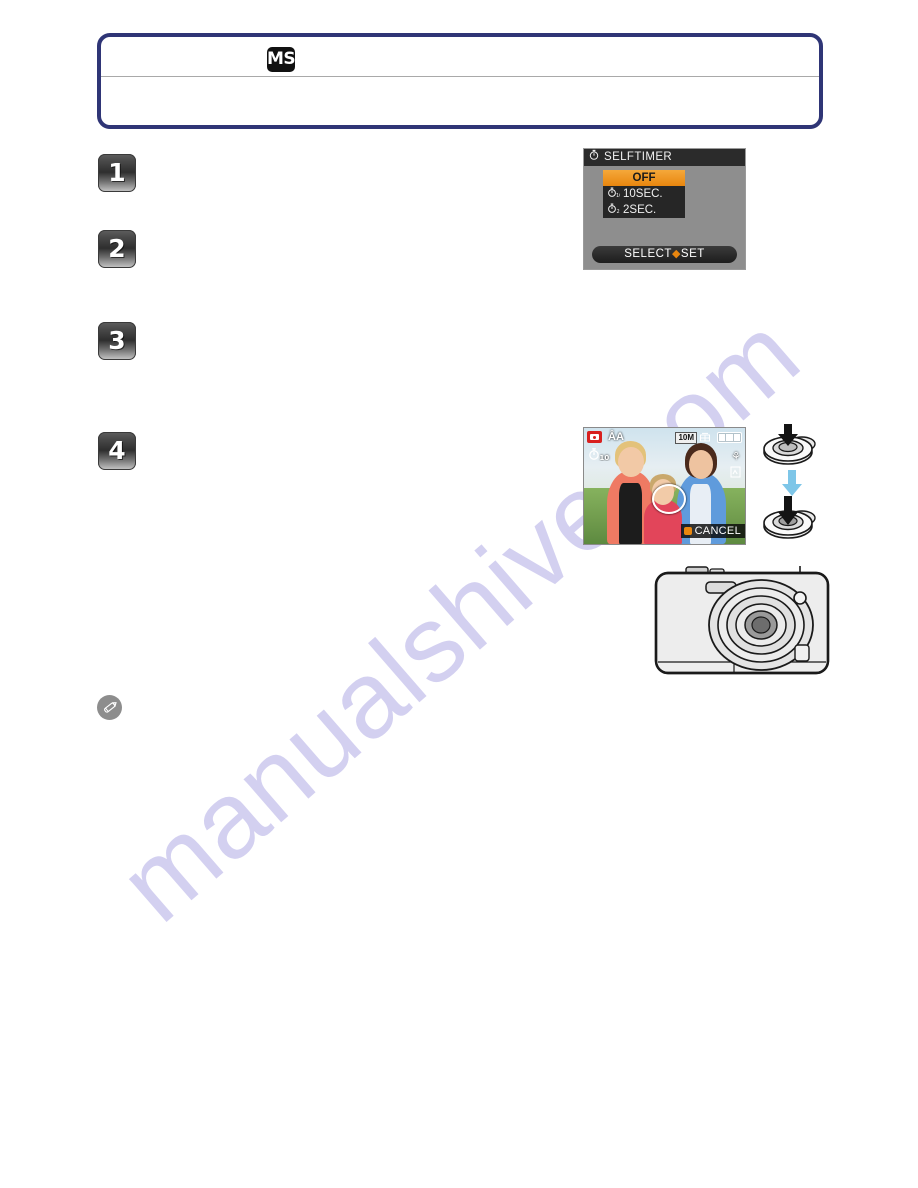 Image resolution: width=918 pixels, height=1188 pixels. I want to click on selftimer-lamp, so click(800, 598).